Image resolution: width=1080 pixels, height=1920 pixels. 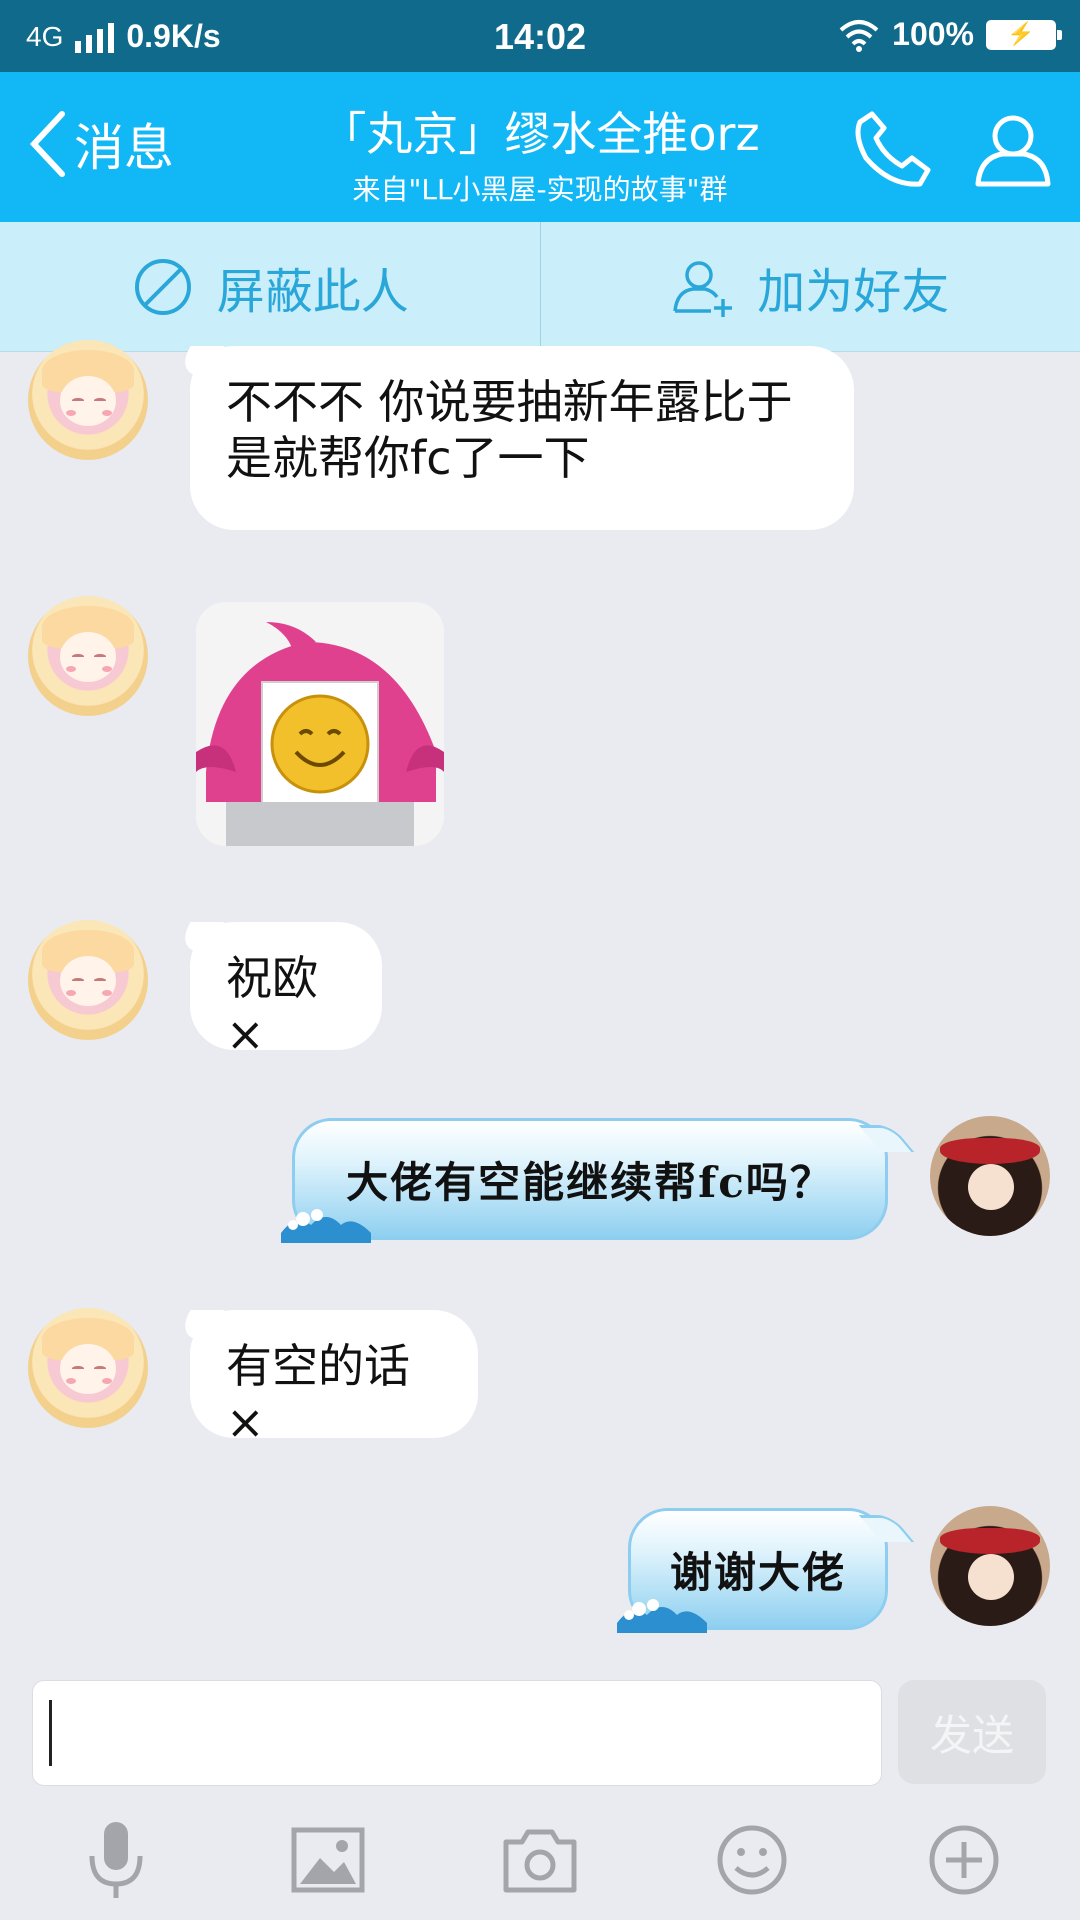 I want to click on stranger-action-bar: 屏蔽此人 加为好友, so click(x=540, y=287).